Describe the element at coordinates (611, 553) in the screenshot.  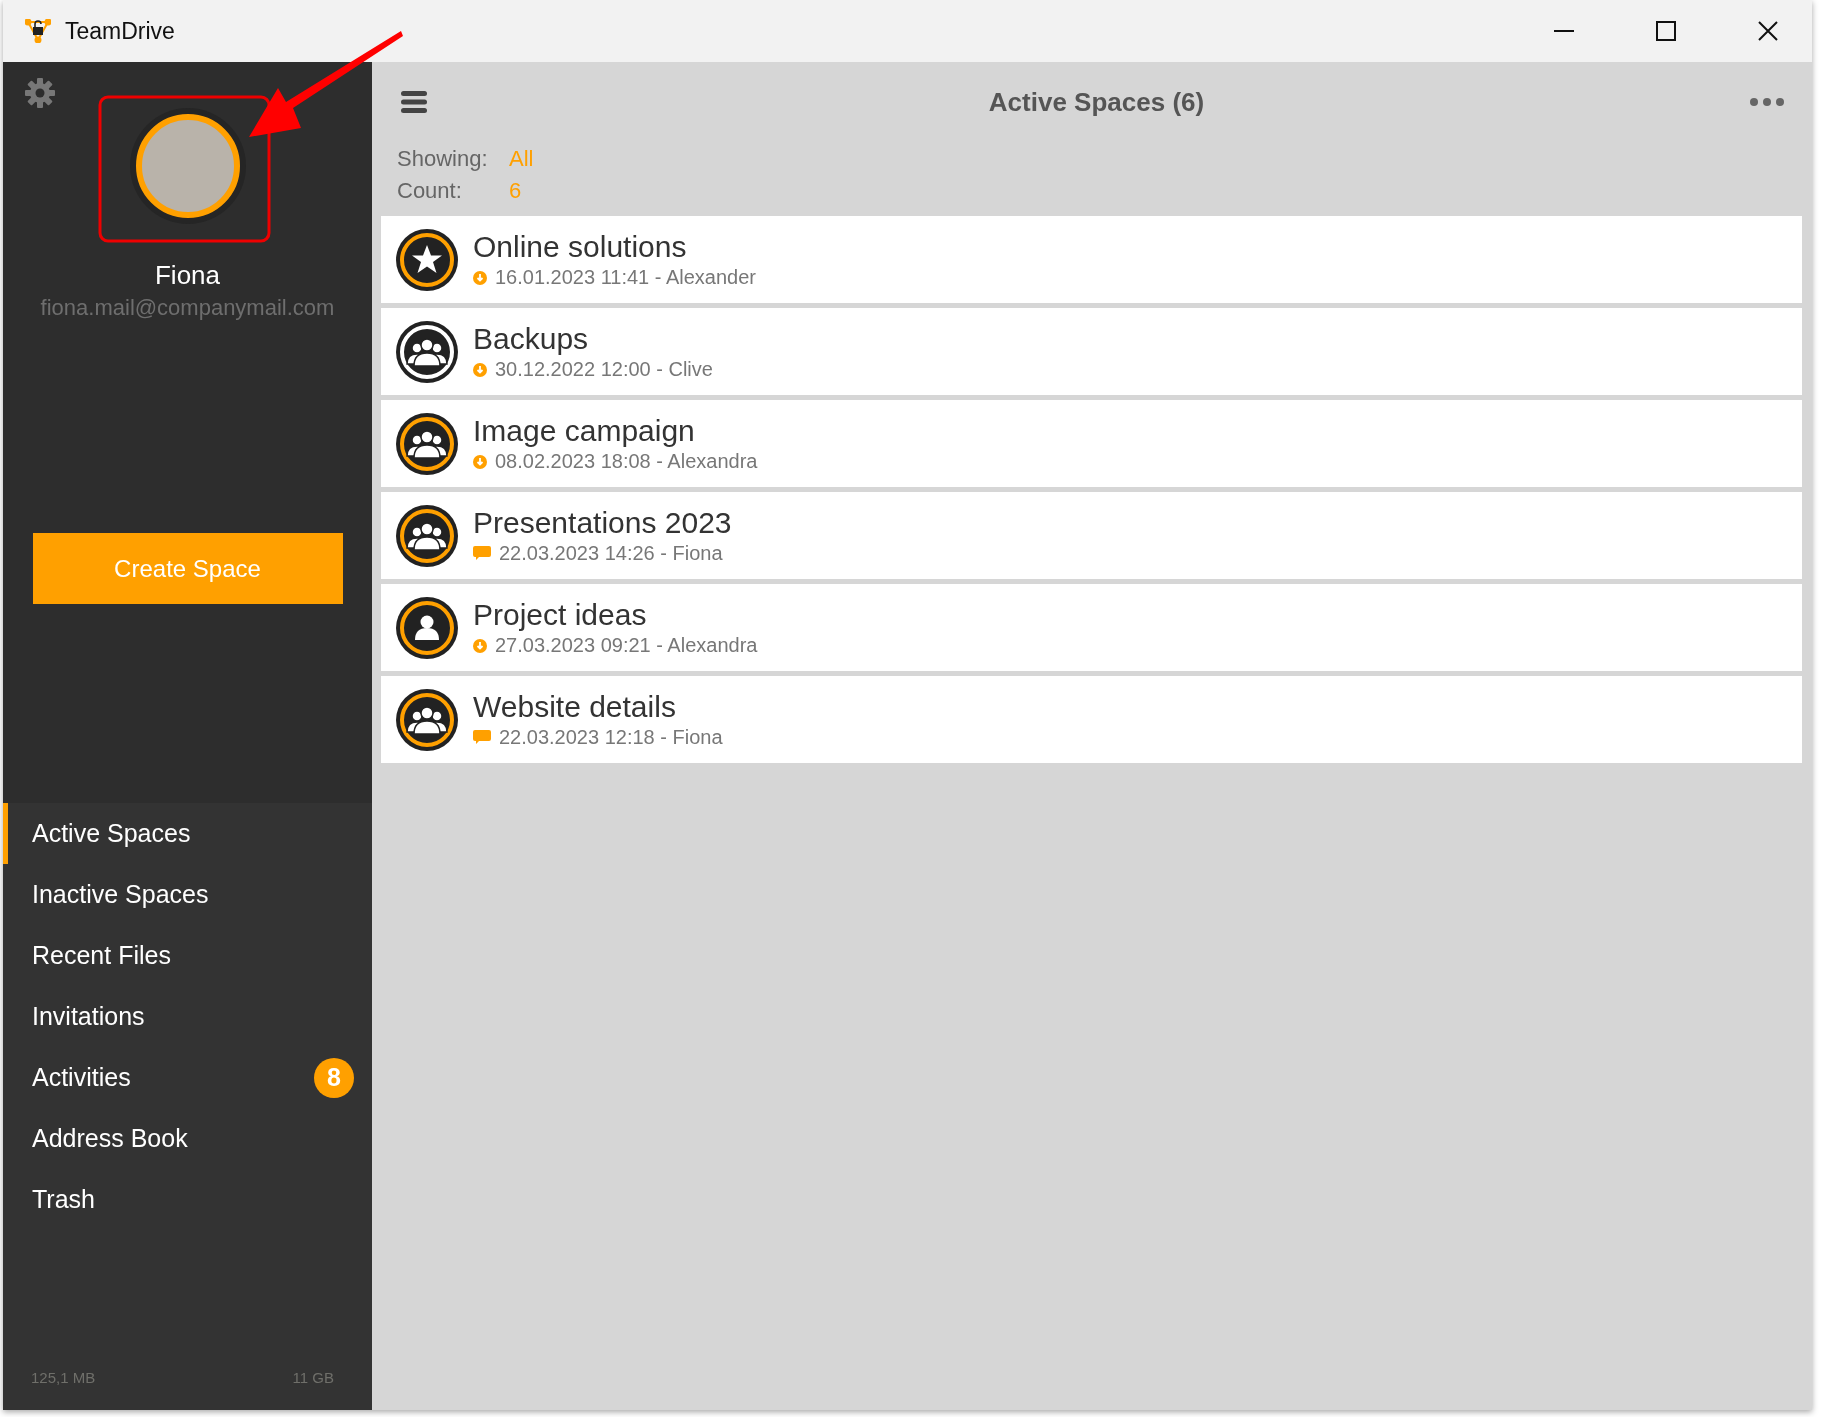
I see `space-meta: 22.03.2023 14:26 - Fiona` at that location.